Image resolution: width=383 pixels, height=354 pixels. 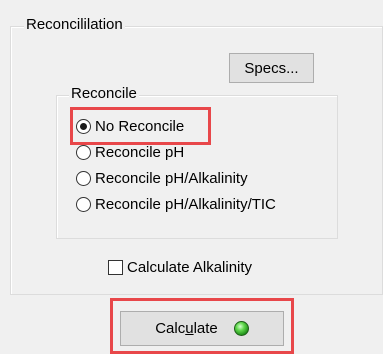 I want to click on calculate-button-label: Calculate, so click(x=186, y=328).